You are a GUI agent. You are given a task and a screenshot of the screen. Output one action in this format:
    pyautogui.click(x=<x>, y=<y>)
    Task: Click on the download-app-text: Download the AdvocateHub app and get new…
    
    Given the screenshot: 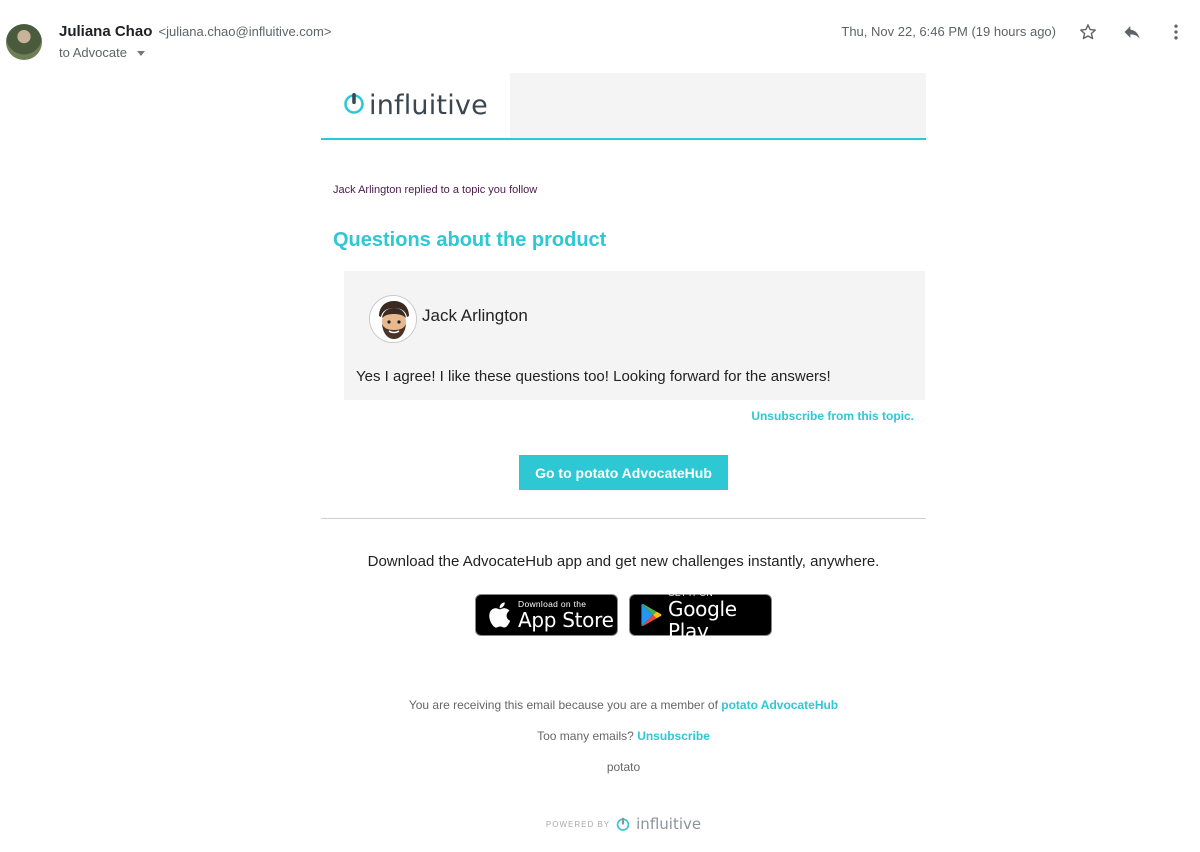 What is the action you would take?
    pyautogui.click(x=623, y=561)
    